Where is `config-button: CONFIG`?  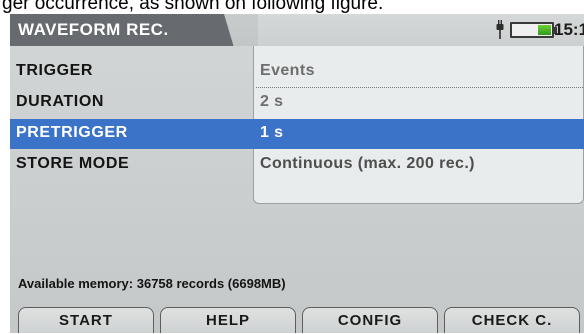 config-button: CONFIG is located at coordinates (370, 320).